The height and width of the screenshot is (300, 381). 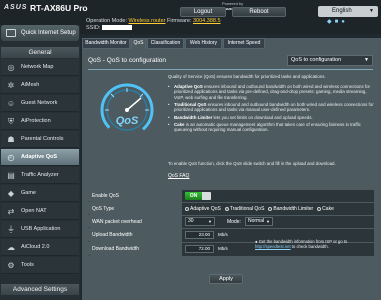 What do you see at coordinates (206, 196) in the screenshot?
I see `toggle-knob` at bounding box center [206, 196].